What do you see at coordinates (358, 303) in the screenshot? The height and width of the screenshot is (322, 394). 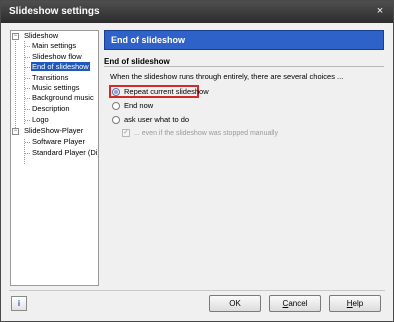 I see `help-label-rest: elp` at bounding box center [358, 303].